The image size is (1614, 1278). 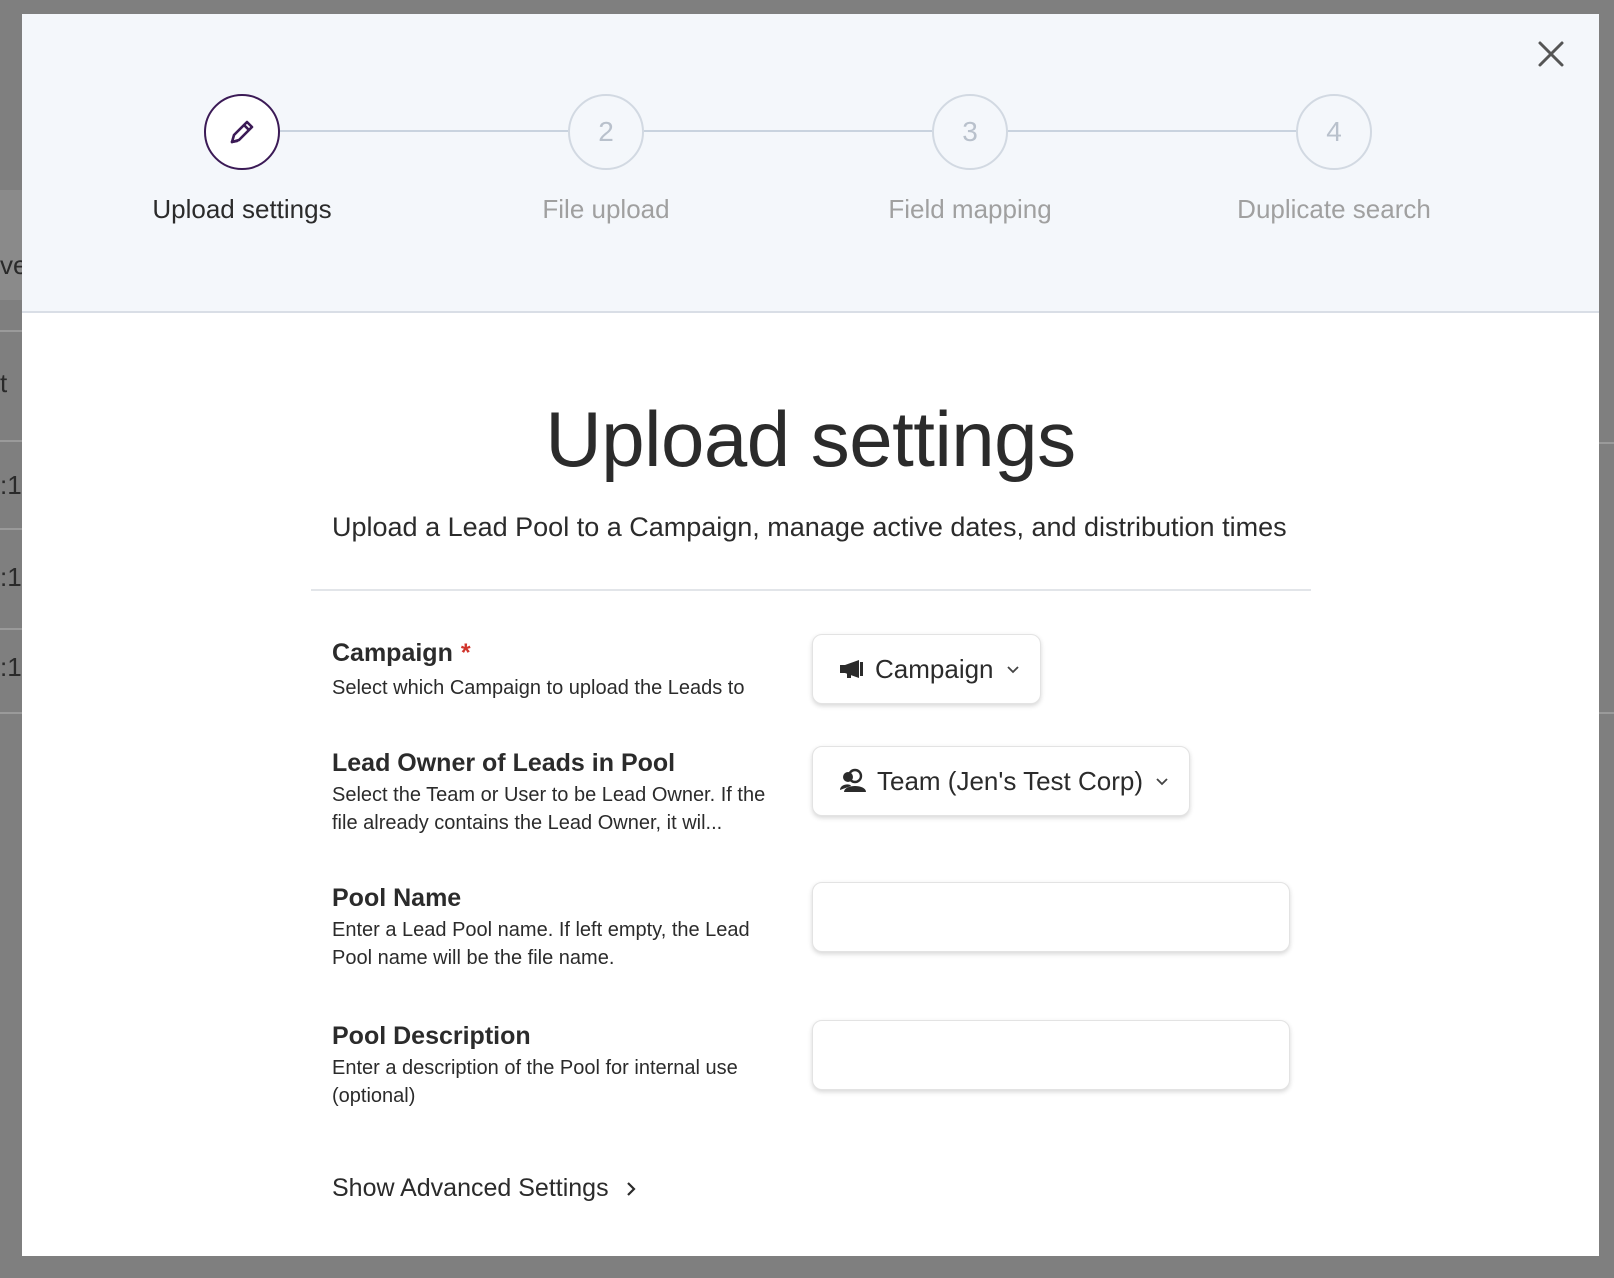 What do you see at coordinates (504, 763) in the screenshot?
I see `lead-owner-label: Lead Owner of Leads in Pool` at bounding box center [504, 763].